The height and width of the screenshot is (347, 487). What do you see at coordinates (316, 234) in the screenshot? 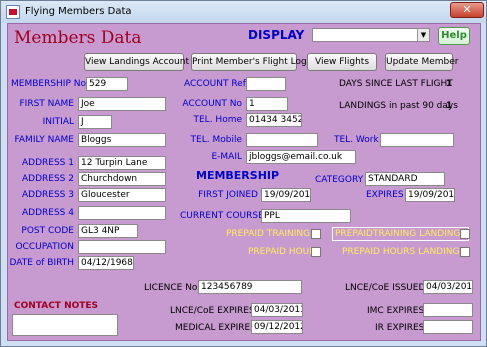
I see `prepaid-training-checkbox` at bounding box center [316, 234].